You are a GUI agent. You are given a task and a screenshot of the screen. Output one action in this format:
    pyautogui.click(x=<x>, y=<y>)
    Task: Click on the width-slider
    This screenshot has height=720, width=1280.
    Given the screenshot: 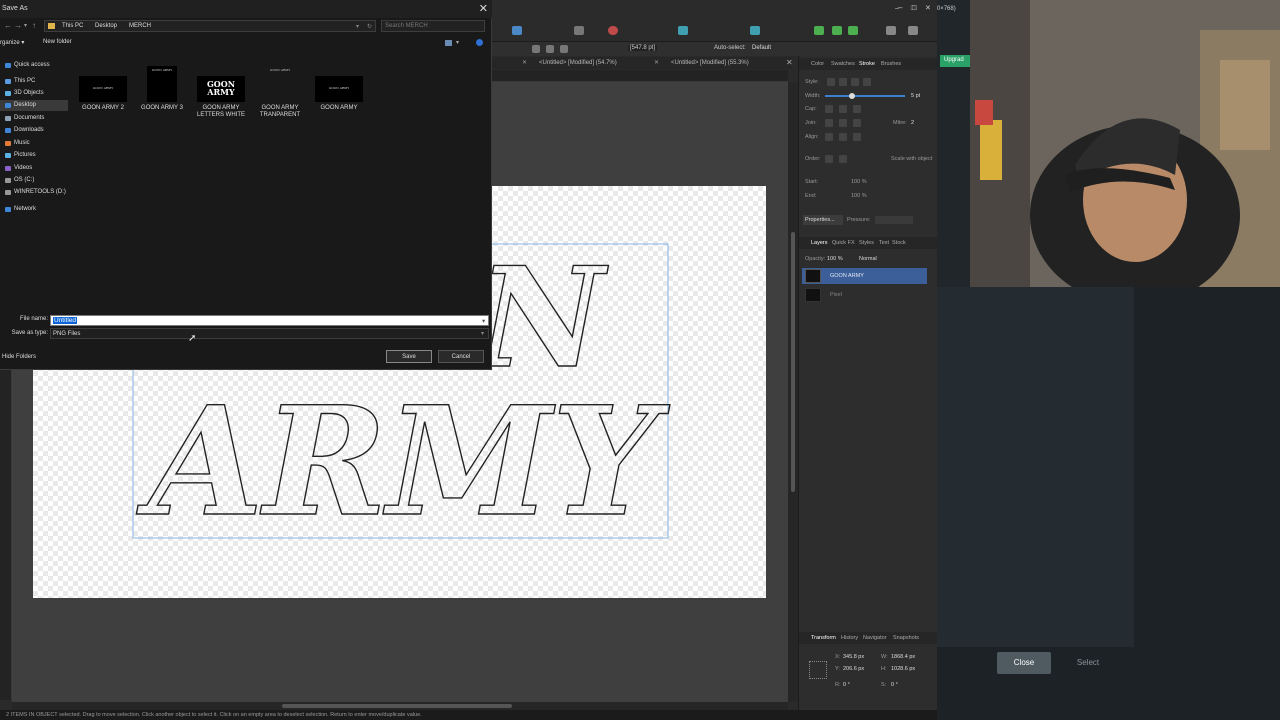 What is the action you would take?
    pyautogui.click(x=865, y=96)
    